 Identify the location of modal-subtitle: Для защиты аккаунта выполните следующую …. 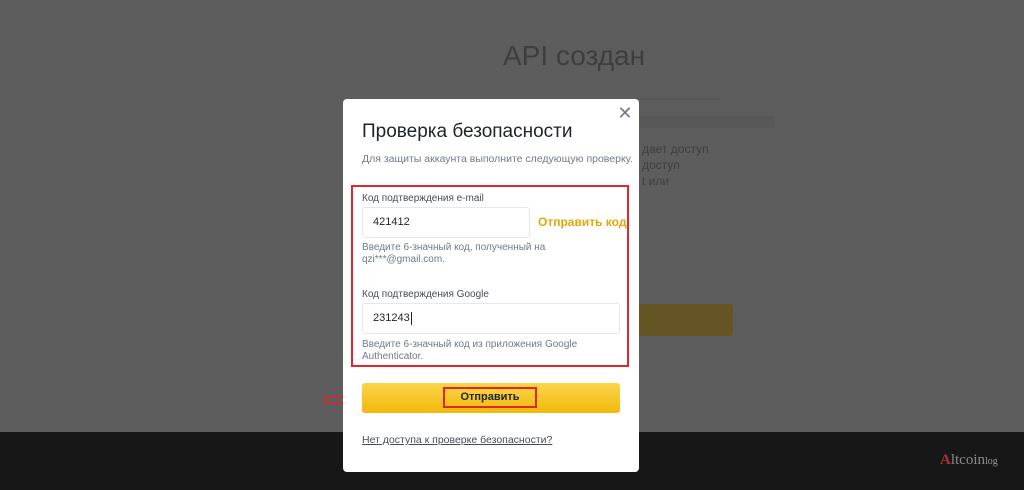
(497, 159).